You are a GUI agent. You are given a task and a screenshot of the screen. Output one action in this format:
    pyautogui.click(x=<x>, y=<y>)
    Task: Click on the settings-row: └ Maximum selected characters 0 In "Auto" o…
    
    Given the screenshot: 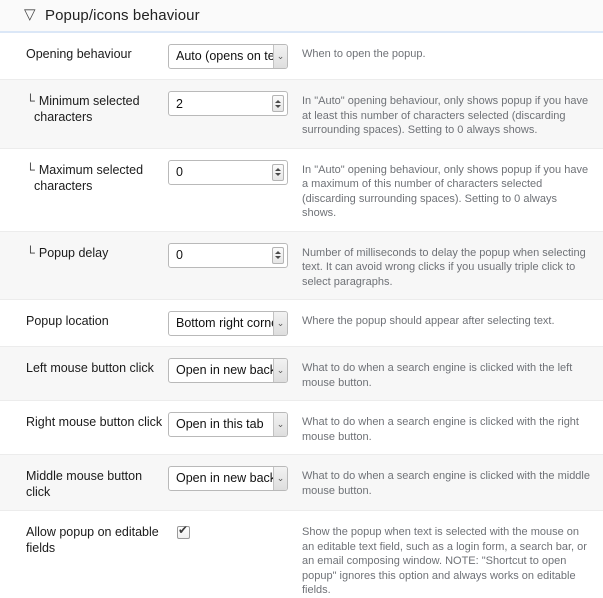 What is the action you would take?
    pyautogui.click(x=301, y=190)
    